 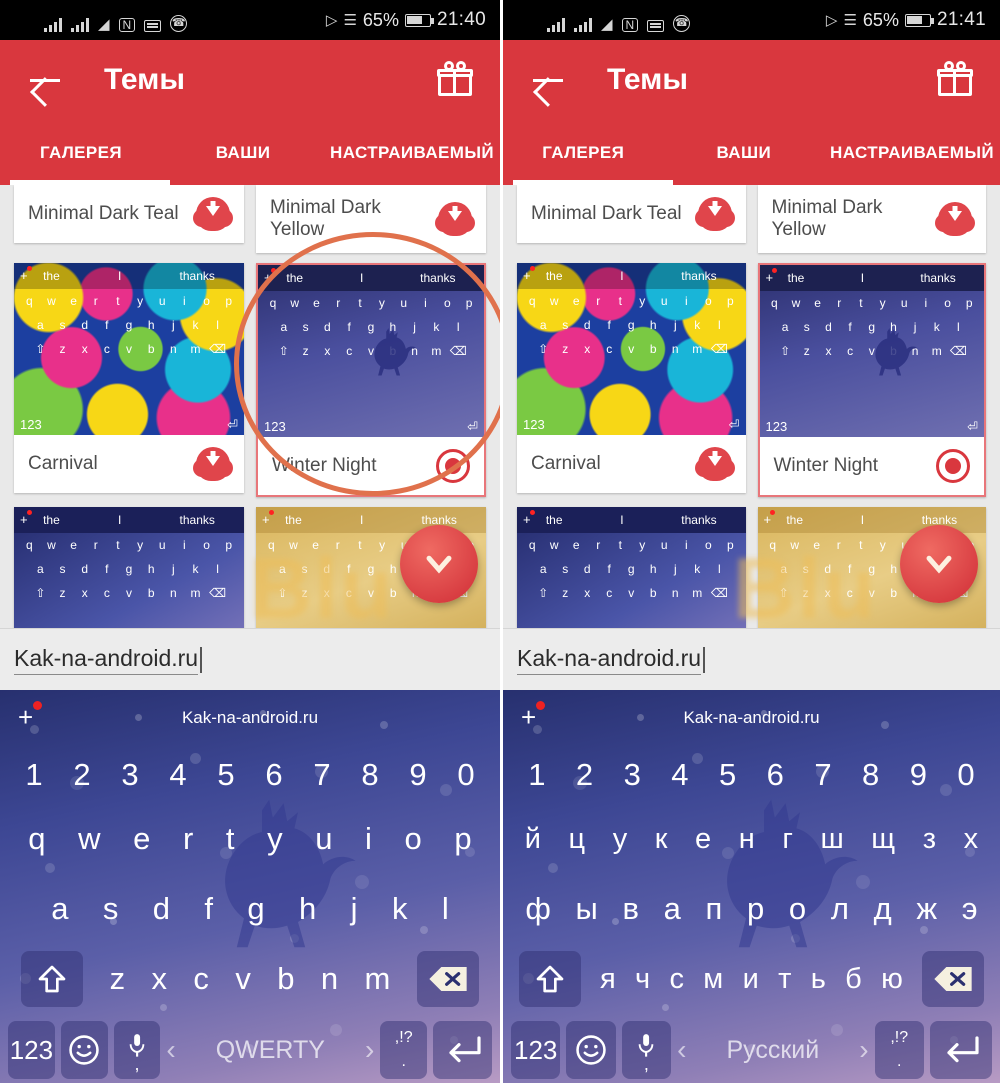 What do you see at coordinates (912, 152) in the screenshot?
I see `tab-custom: НАСТРАИВАЕМЫЙ` at bounding box center [912, 152].